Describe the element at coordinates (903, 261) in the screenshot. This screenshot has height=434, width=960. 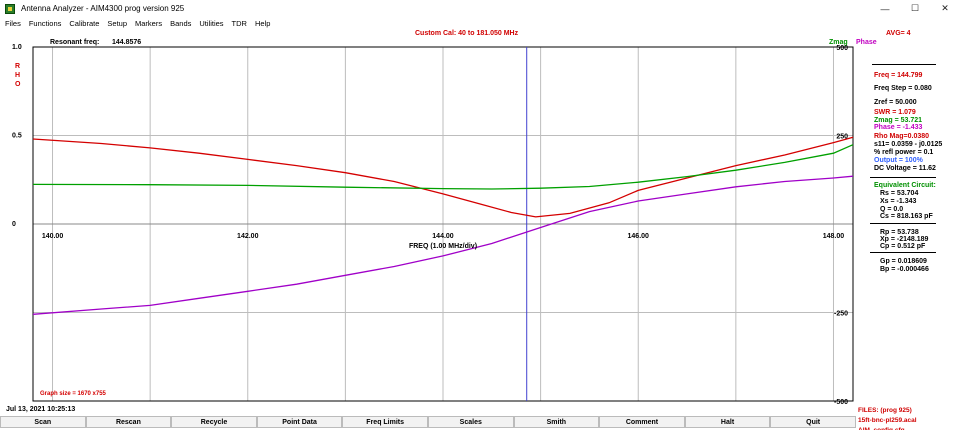
I see `readout-gp: Gp = 0.018609` at that location.